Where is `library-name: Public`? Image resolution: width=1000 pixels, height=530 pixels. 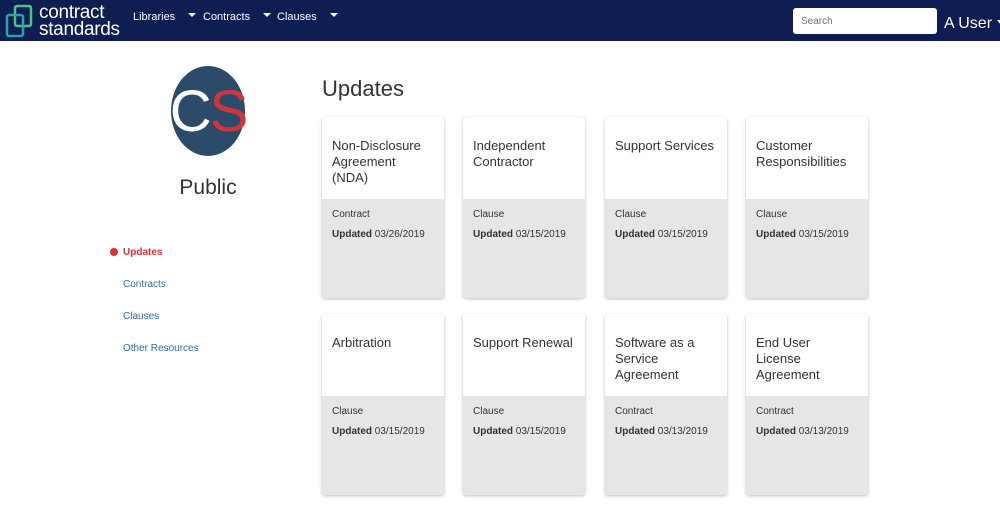
library-name: Public is located at coordinates (208, 187).